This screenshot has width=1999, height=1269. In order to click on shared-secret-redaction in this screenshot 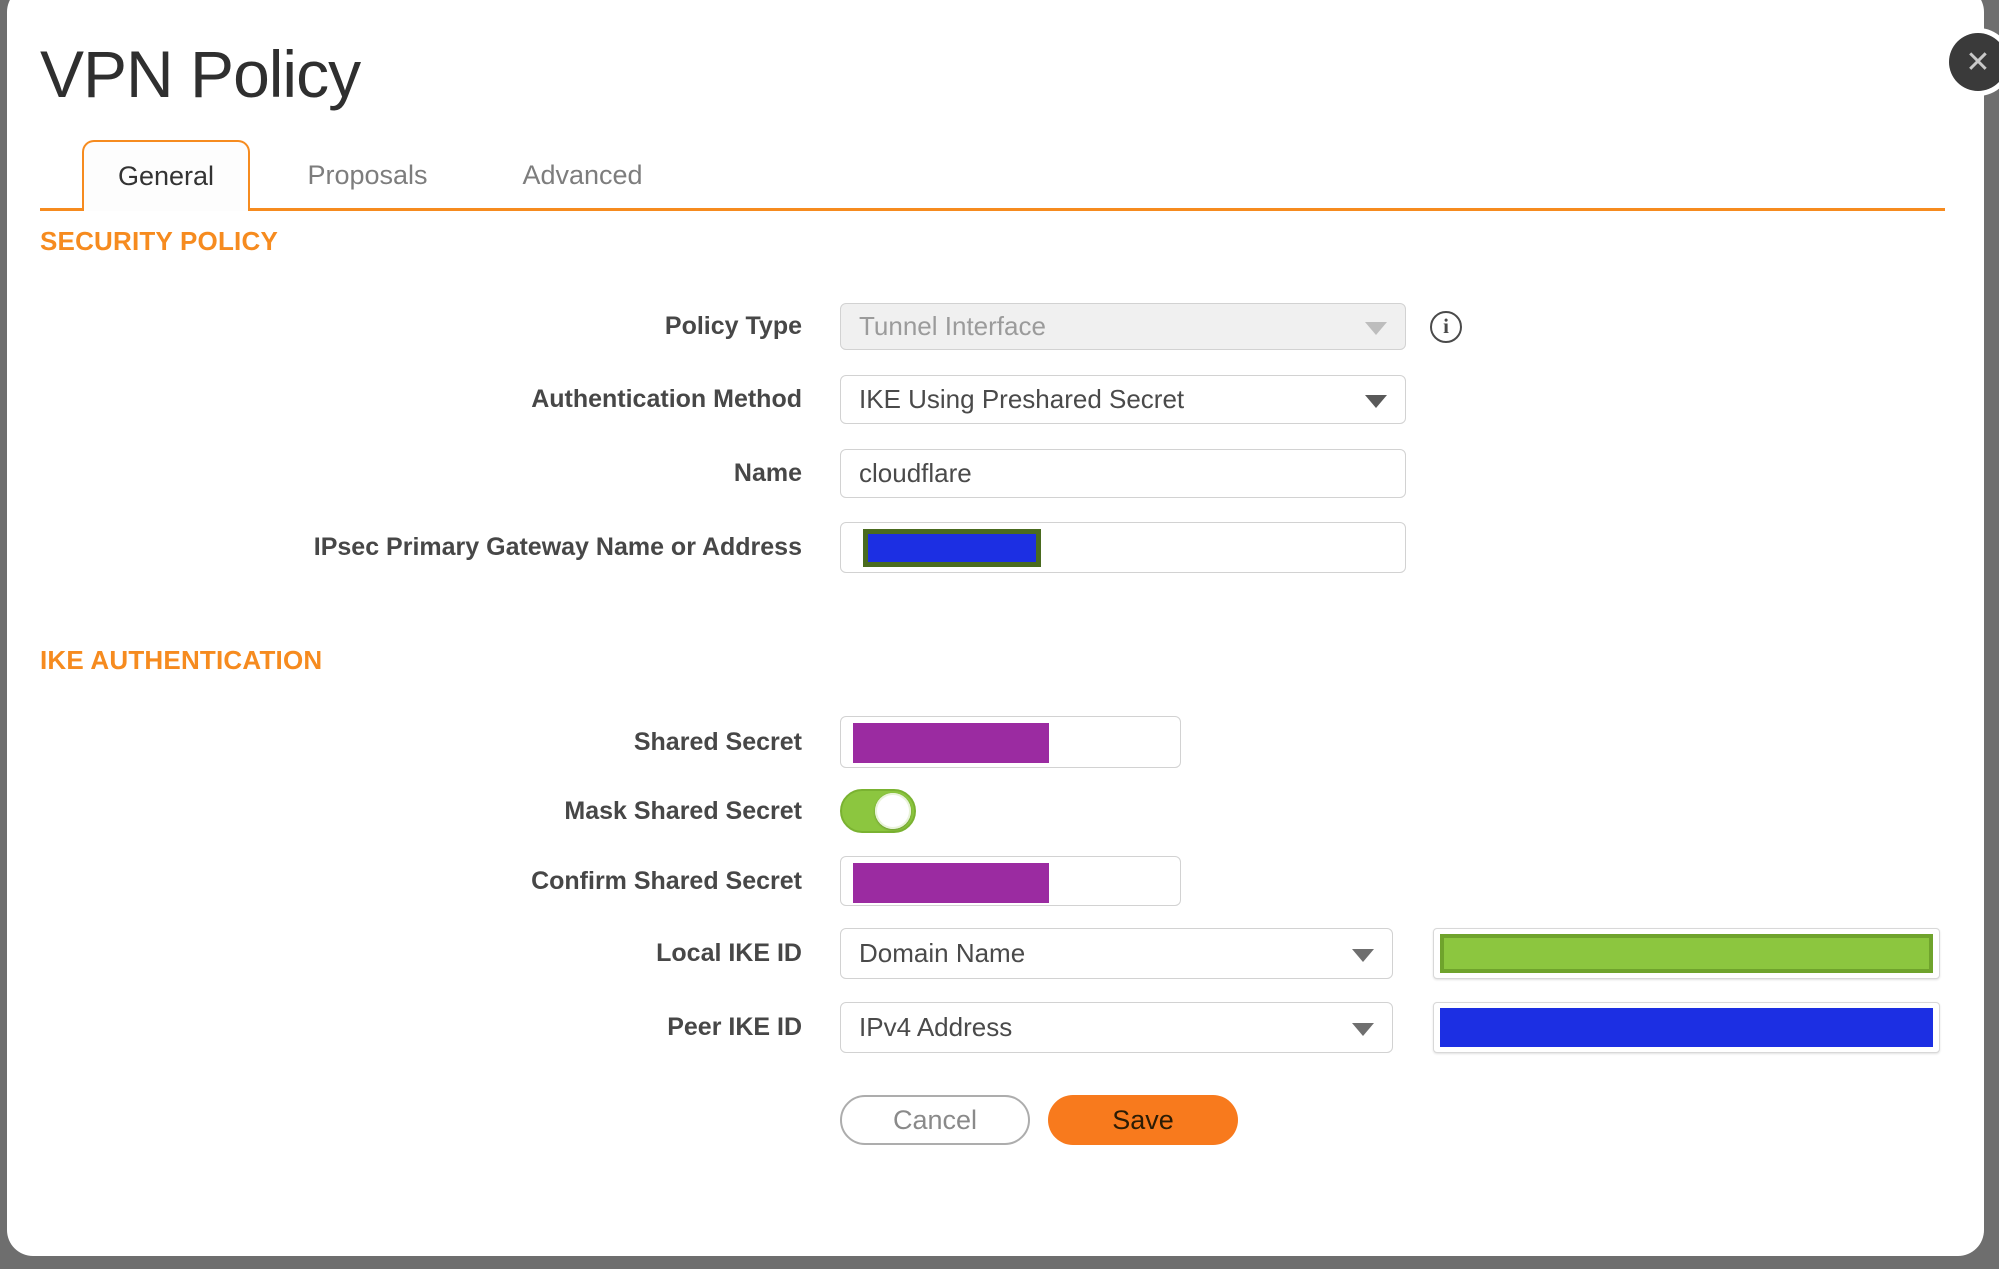, I will do `click(951, 743)`.